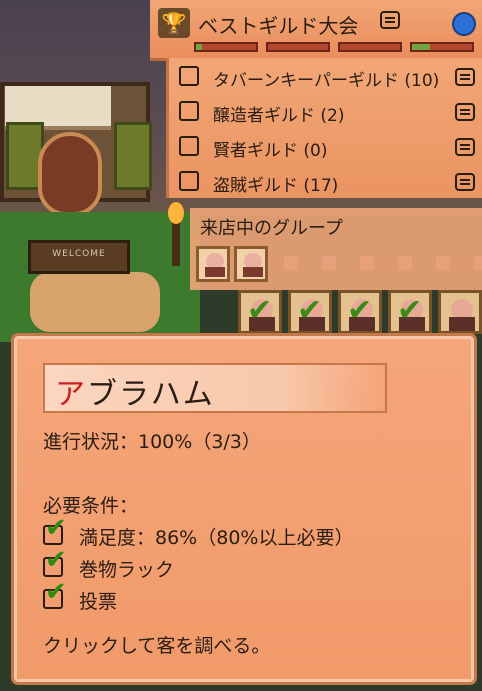  I want to click on guild-row: タバーンキーパーギルド (10), so click(328, 76).